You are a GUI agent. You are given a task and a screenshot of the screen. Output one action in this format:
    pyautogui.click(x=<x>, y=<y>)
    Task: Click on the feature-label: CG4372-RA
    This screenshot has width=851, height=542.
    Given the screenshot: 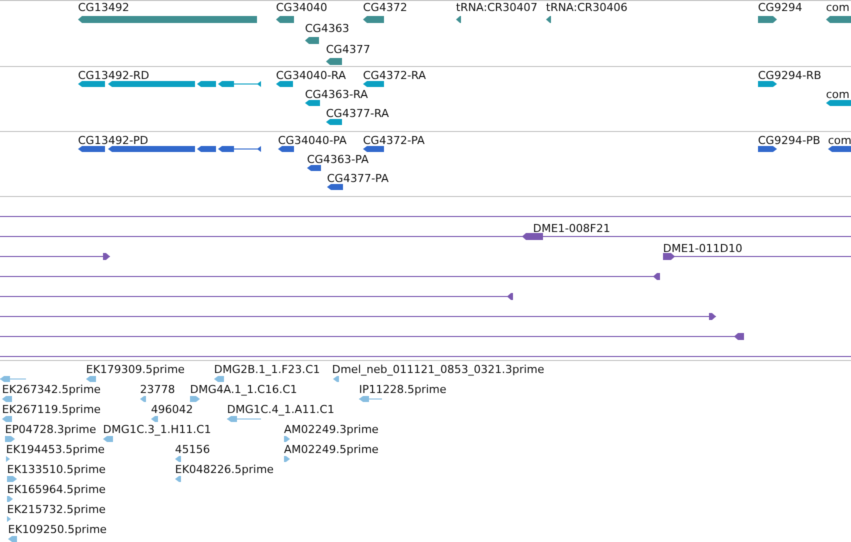 What is the action you would take?
    pyautogui.click(x=394, y=75)
    